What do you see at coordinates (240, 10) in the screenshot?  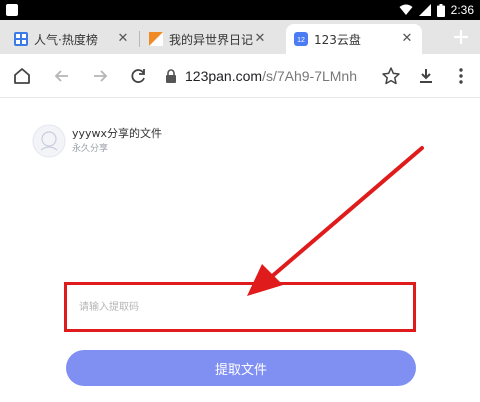 I see `status-bar: 2:36` at bounding box center [240, 10].